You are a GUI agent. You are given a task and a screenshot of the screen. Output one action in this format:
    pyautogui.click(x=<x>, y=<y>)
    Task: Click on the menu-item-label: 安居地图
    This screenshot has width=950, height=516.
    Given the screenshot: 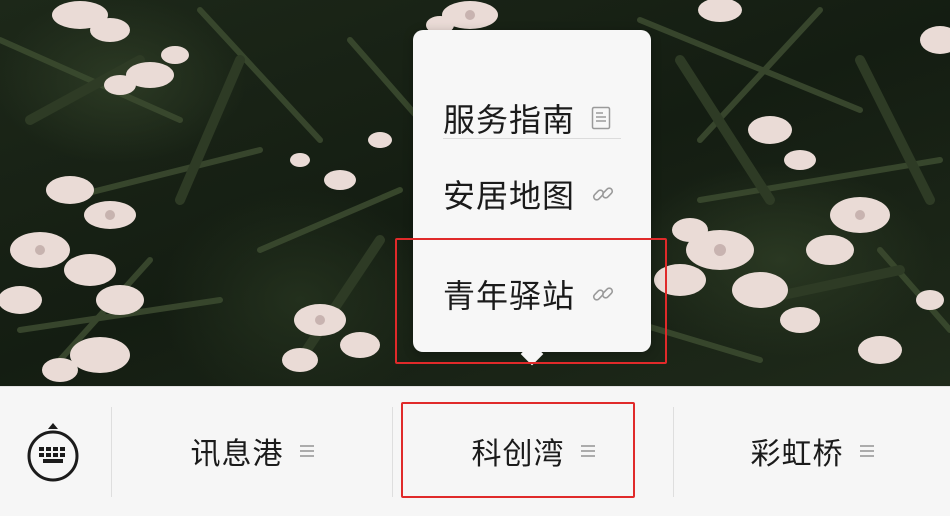 What is the action you would take?
    pyautogui.click(x=509, y=196)
    